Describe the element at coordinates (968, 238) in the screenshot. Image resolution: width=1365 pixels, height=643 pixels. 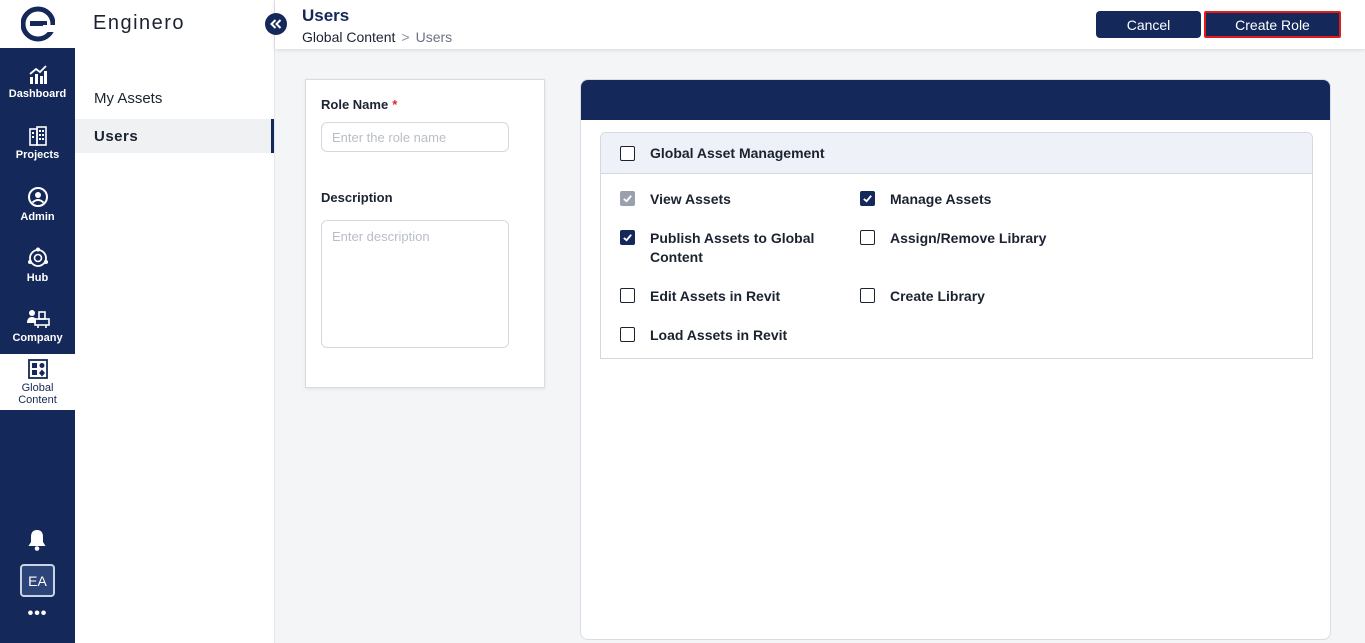
I see `permission-label: Assign/Remove Library` at that location.